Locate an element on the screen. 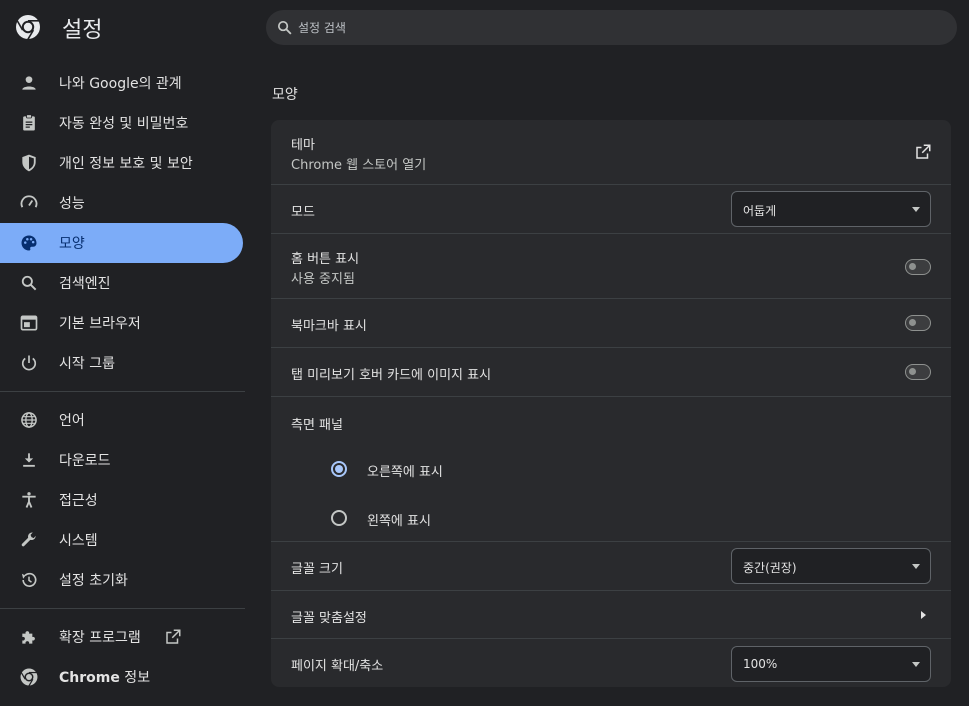 This screenshot has height=706, width=969. sidebar-item-performance: 성능 is located at coordinates (121, 203).